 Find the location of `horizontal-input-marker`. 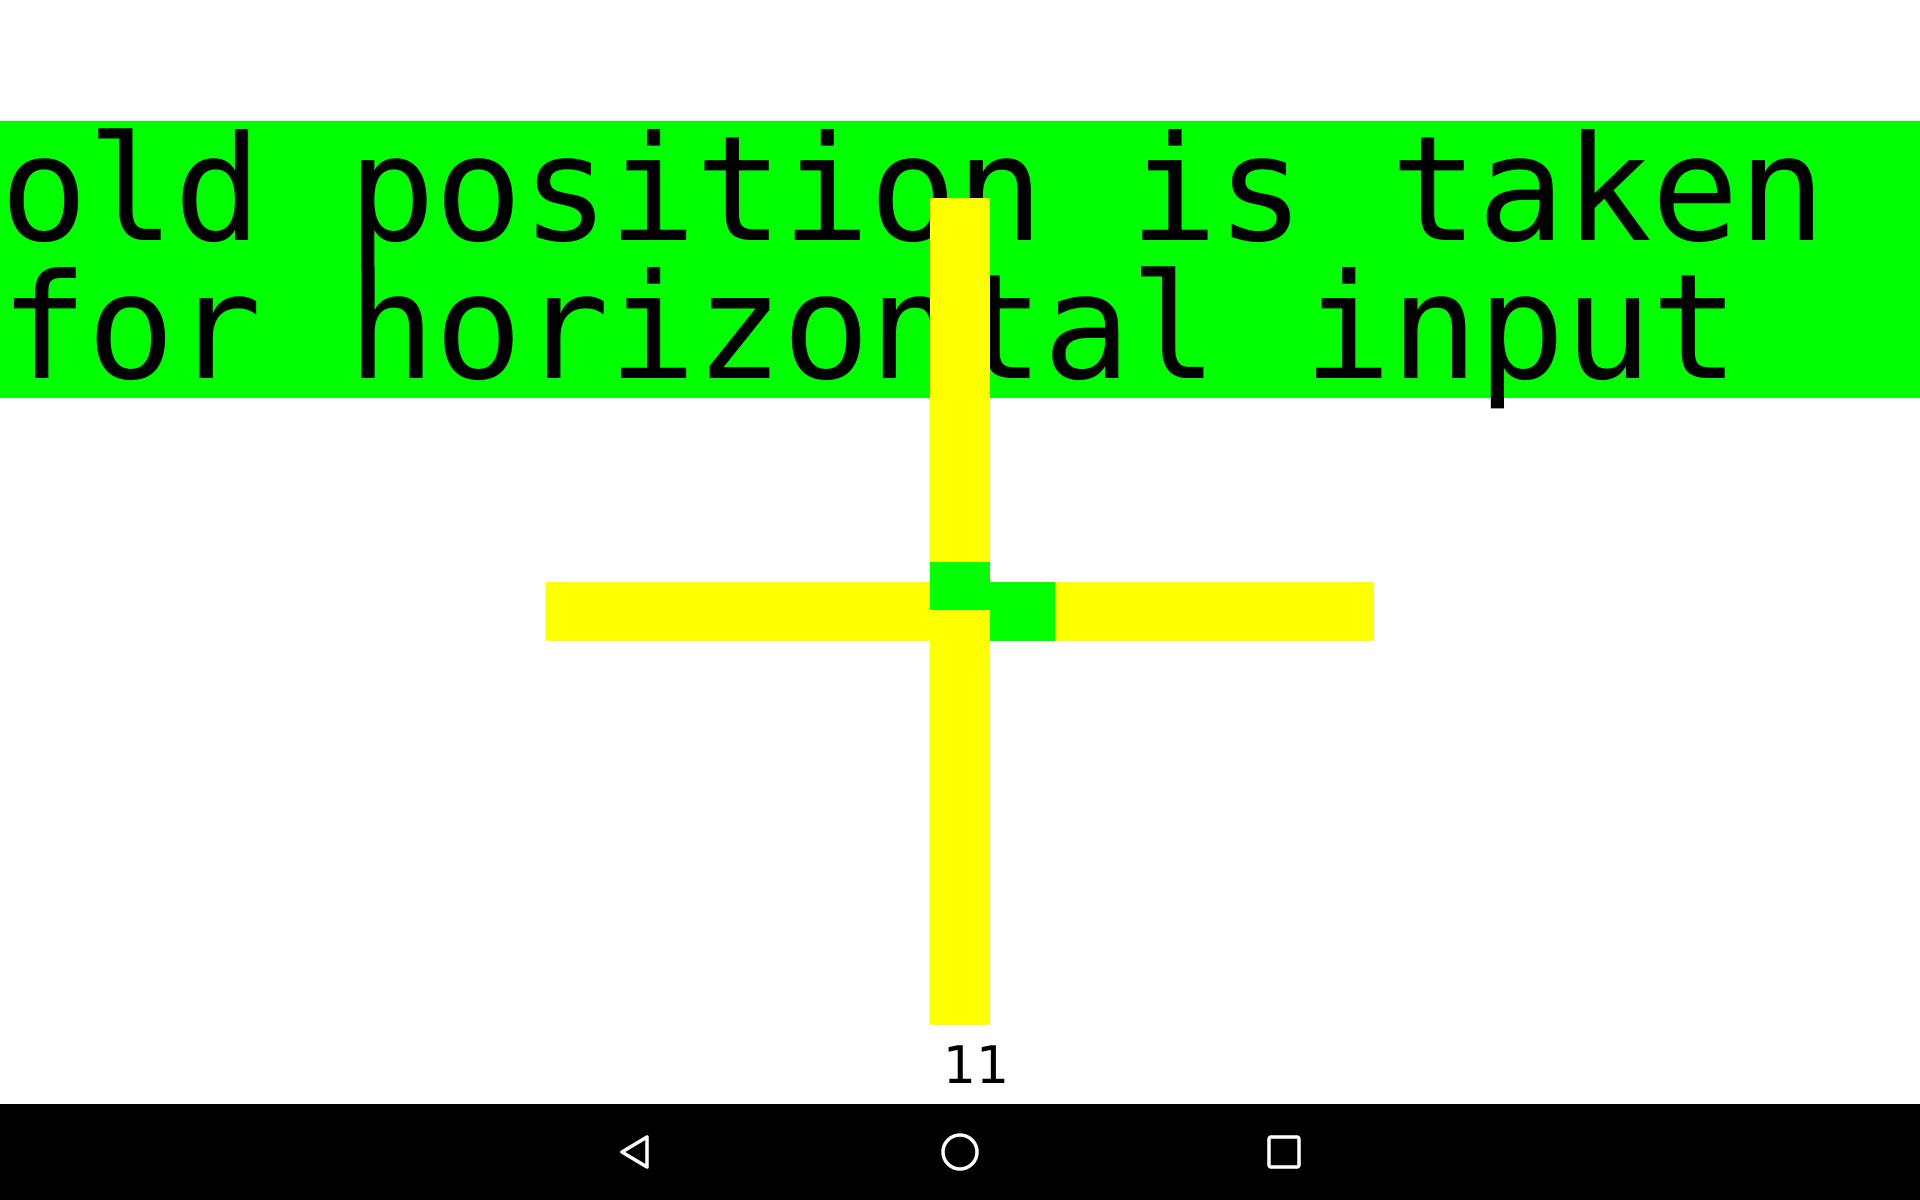

horizontal-input-marker is located at coordinates (1022, 611).